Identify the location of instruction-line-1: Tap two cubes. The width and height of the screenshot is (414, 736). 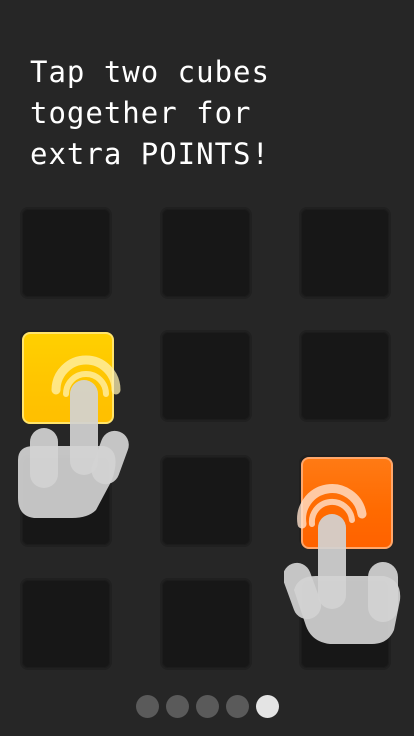
(150, 72).